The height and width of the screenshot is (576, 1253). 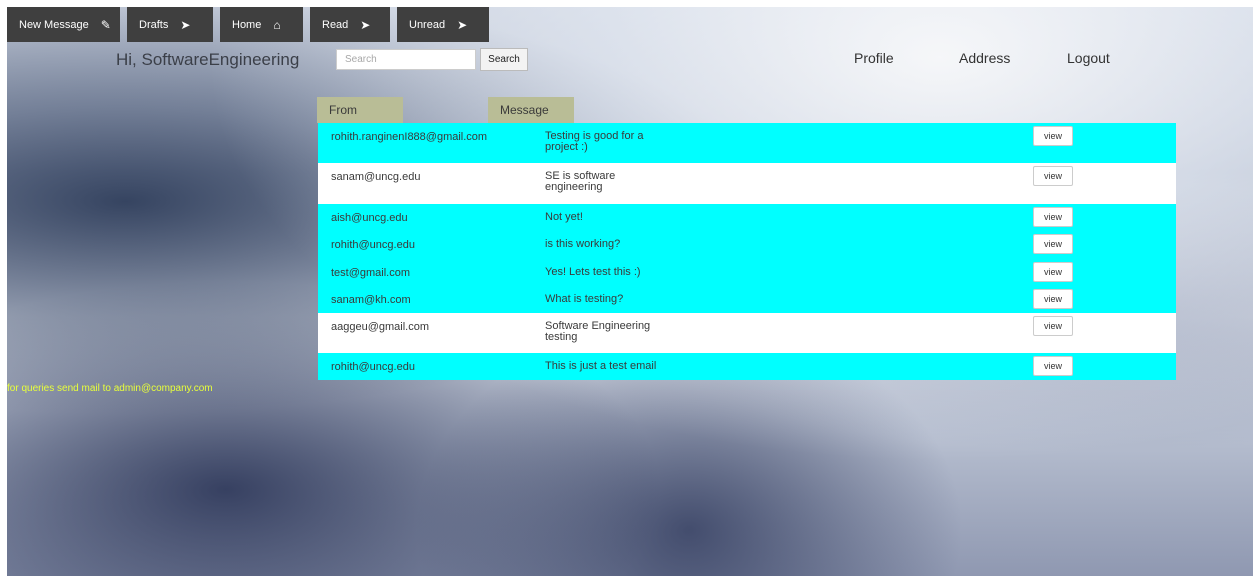 I want to click on row-message: Yes! Lets test this :), so click(x=593, y=272).